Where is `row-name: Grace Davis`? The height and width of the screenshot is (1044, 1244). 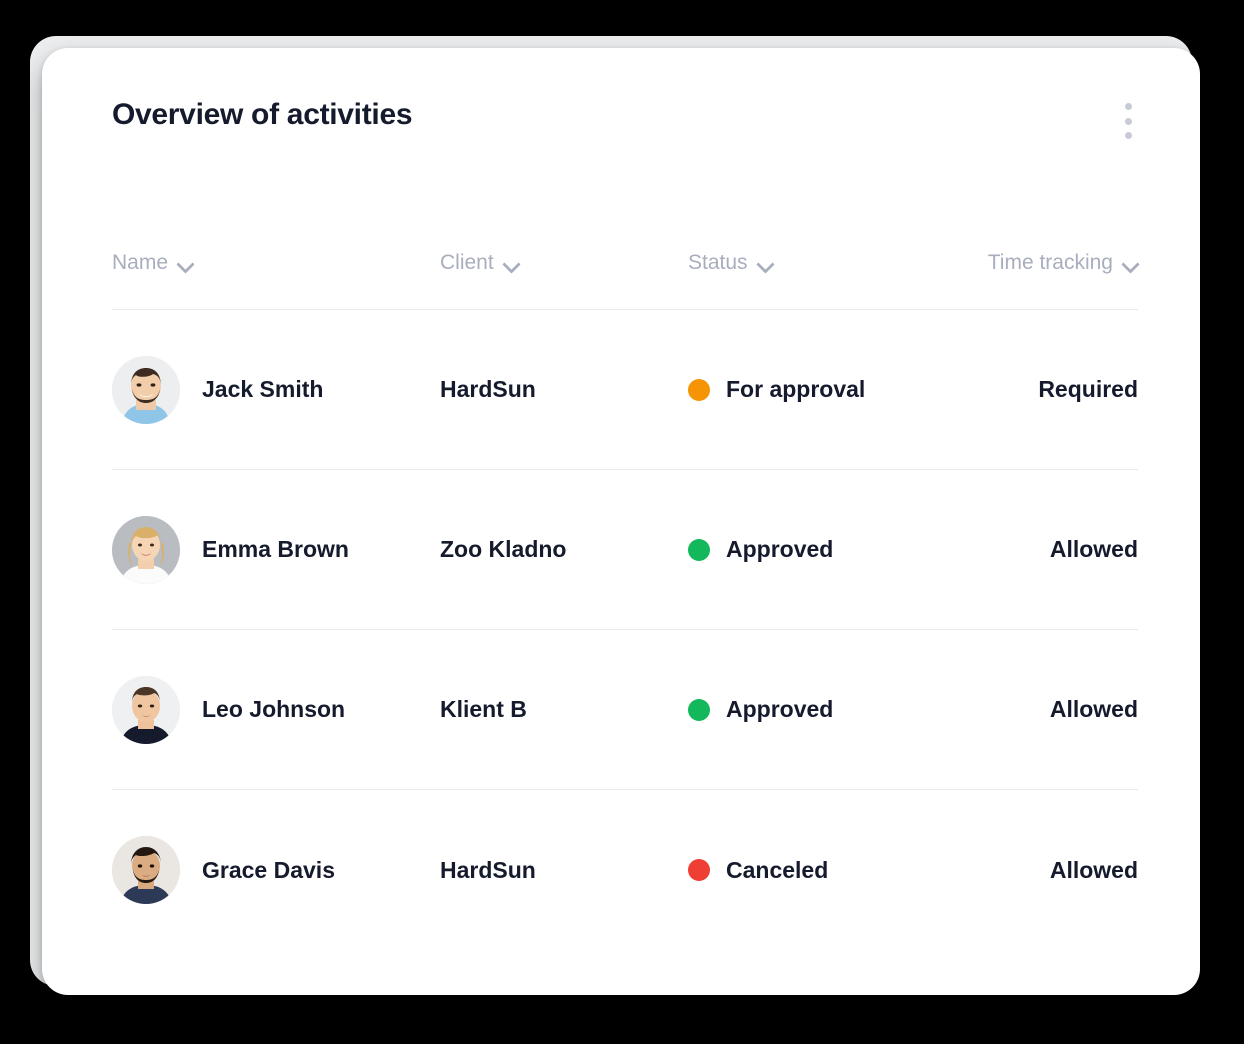 row-name: Grace Davis is located at coordinates (268, 869).